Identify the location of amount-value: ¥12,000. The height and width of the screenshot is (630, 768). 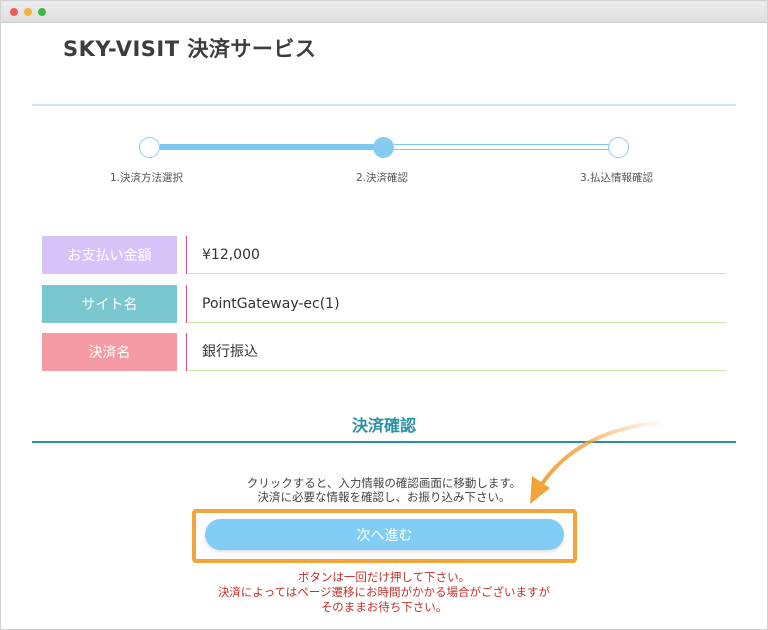
(231, 255).